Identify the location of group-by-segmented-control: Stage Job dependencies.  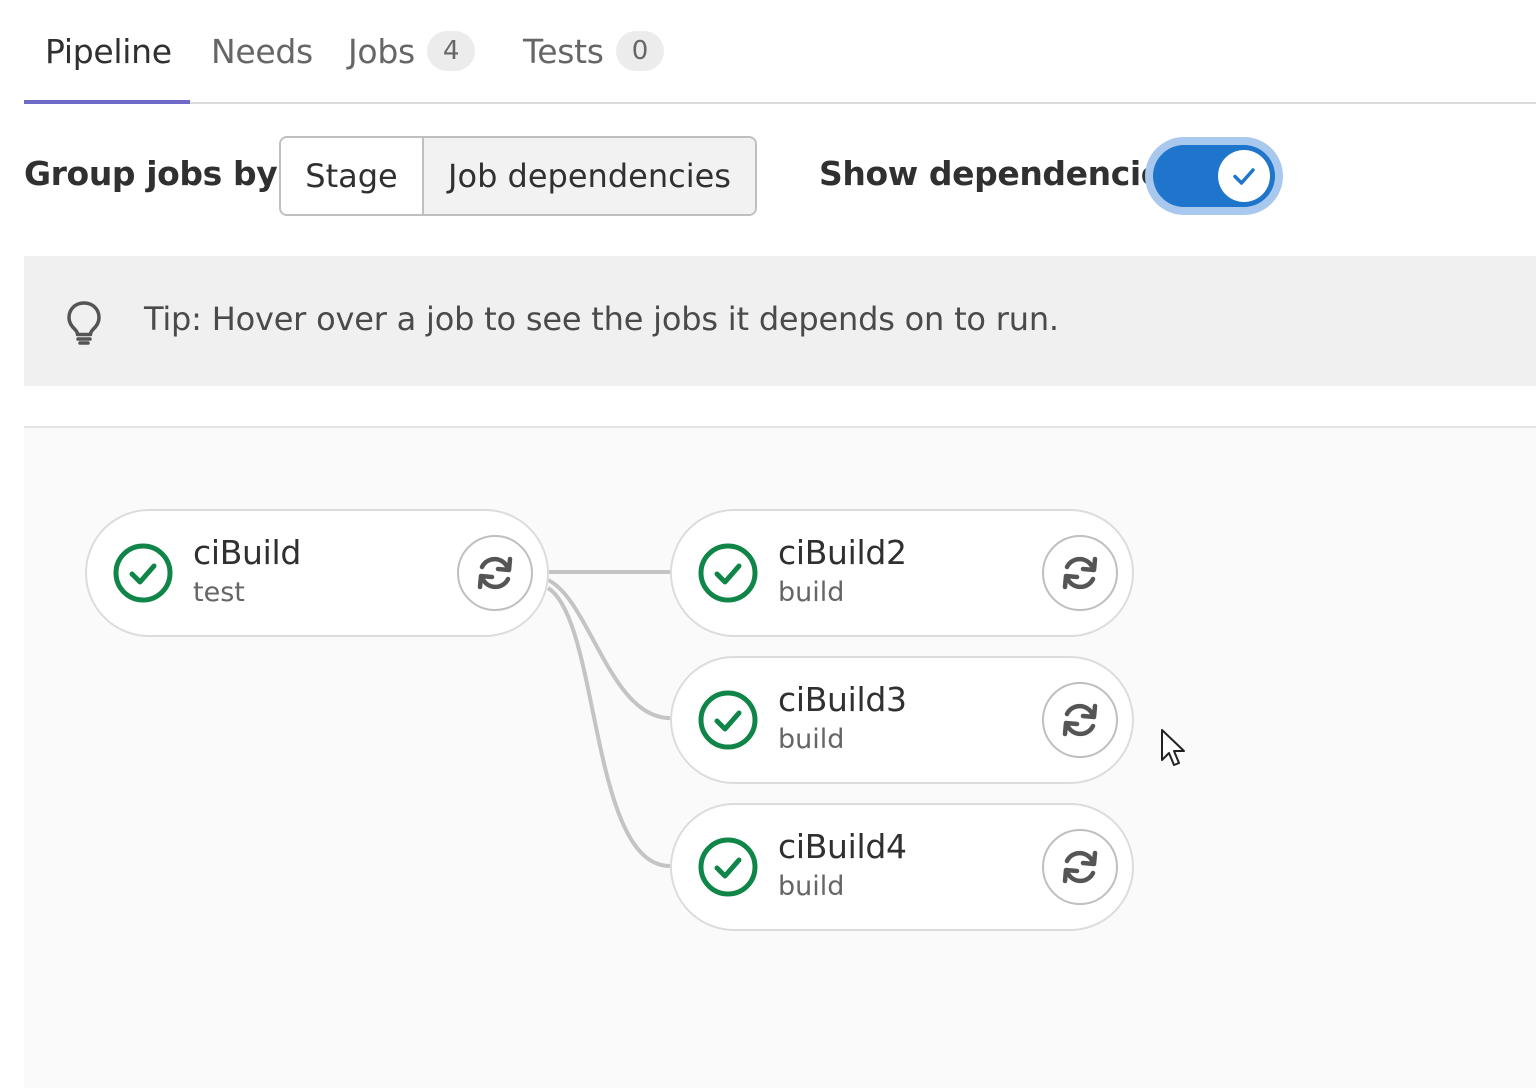
(518, 176).